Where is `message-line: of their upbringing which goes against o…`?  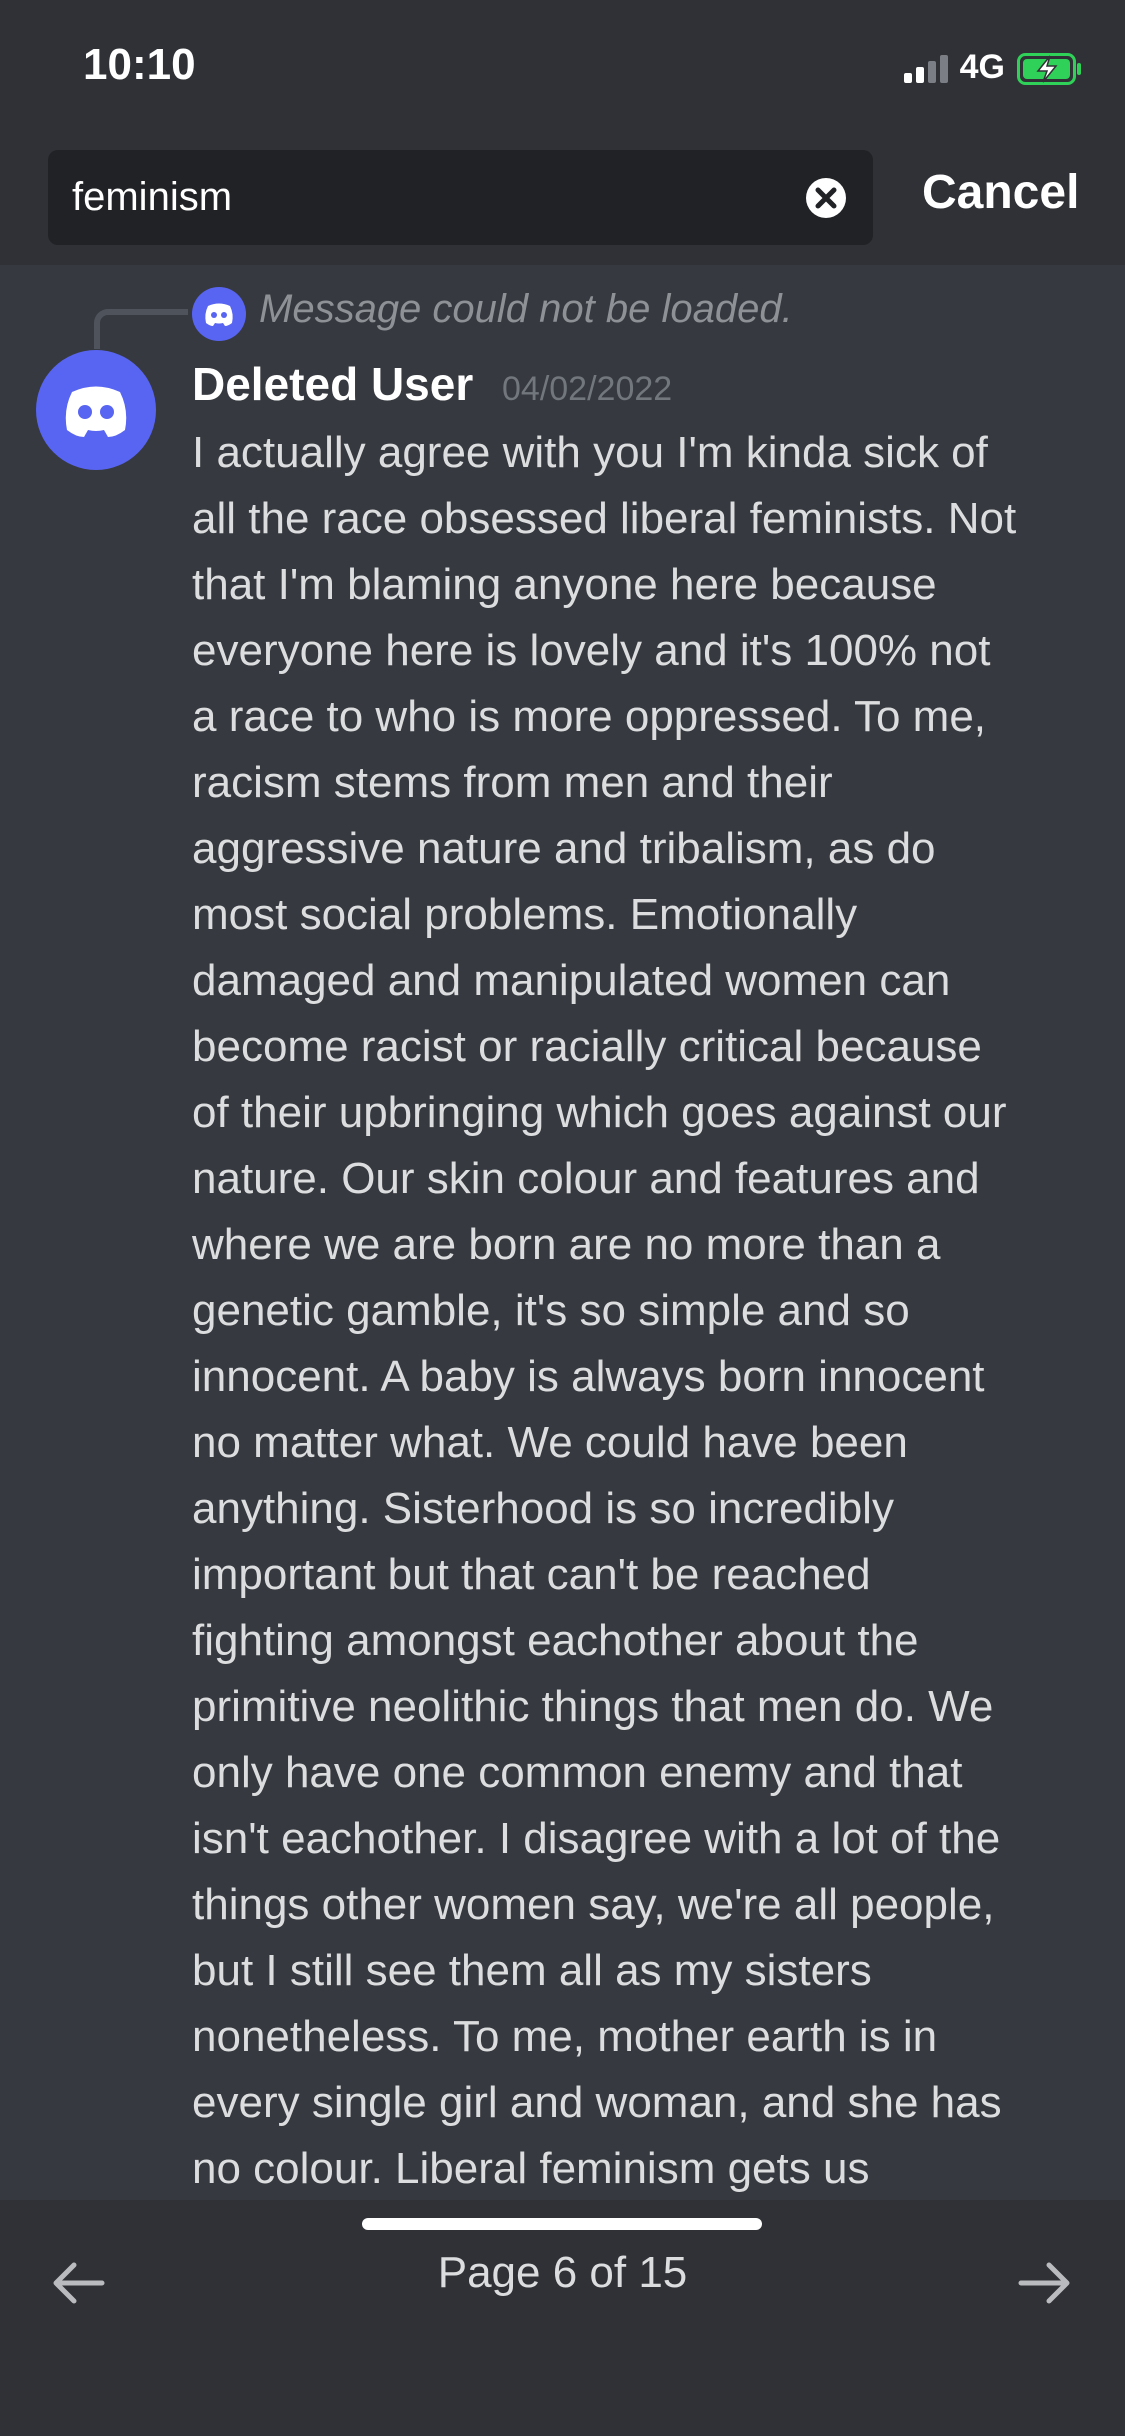 message-line: of their upbringing which goes against o… is located at coordinates (599, 1112).